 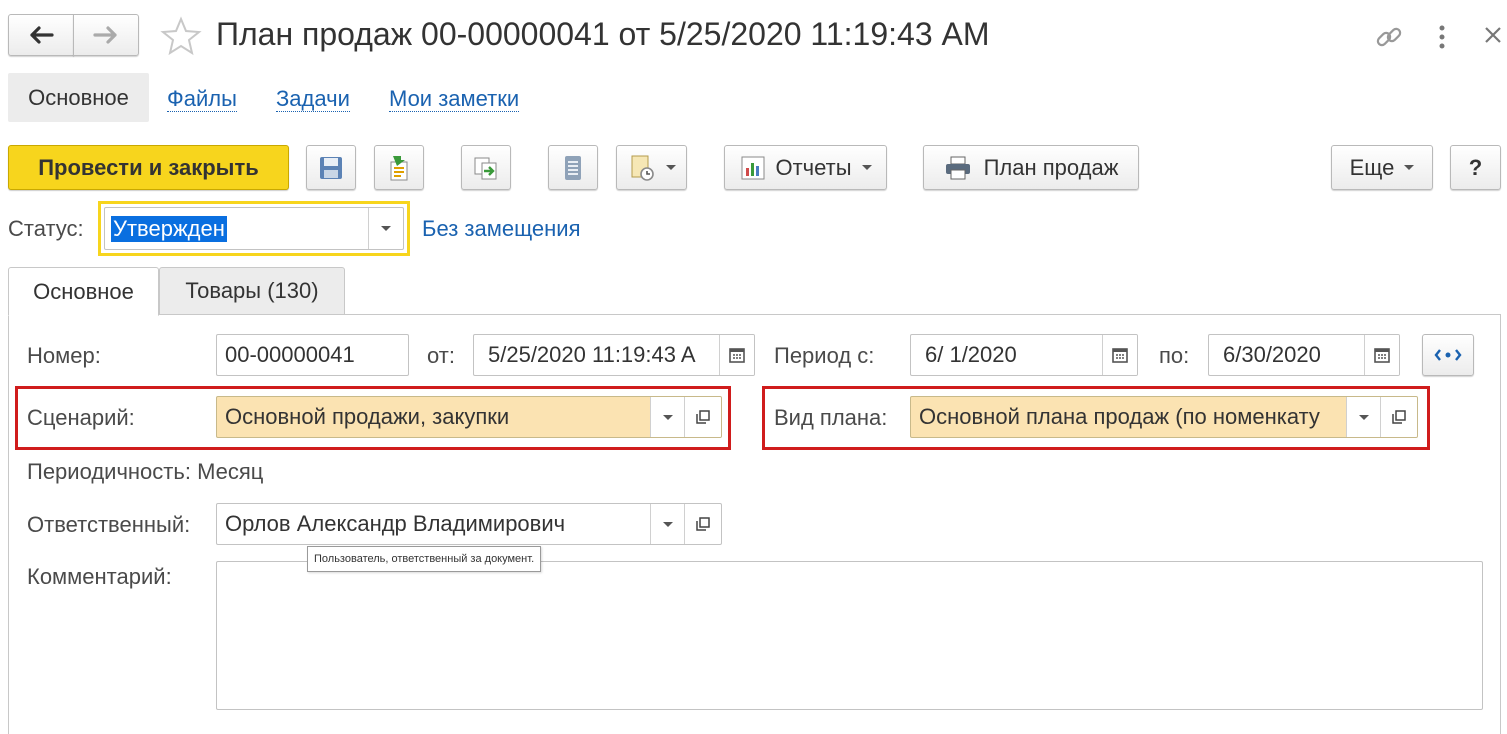 I want to click on scenario-dropdown-button, so click(x=667, y=417).